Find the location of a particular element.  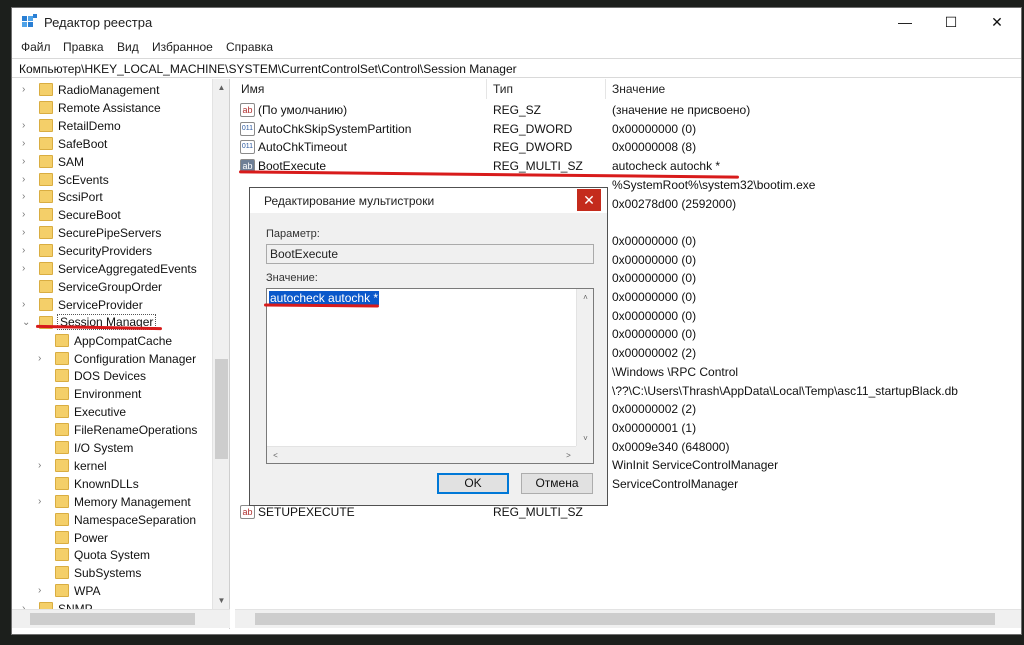

menu-help: Справка is located at coordinates (249, 47).